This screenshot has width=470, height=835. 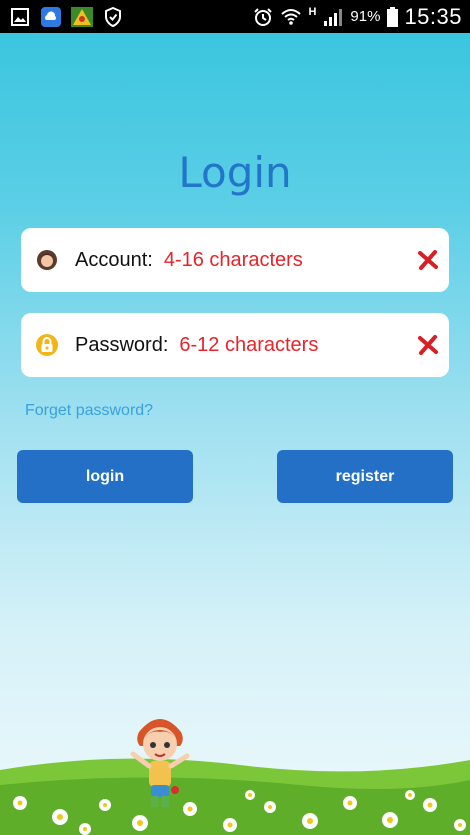 I want to click on game-app-icon, so click(x=82, y=16).